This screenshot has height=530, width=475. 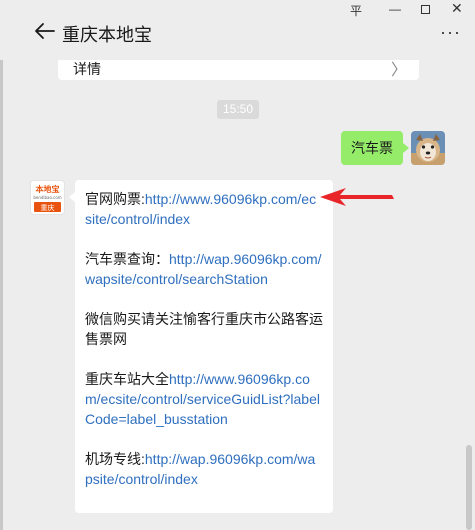 I want to click on logo-top-text: 本地宝, so click(x=47, y=189).